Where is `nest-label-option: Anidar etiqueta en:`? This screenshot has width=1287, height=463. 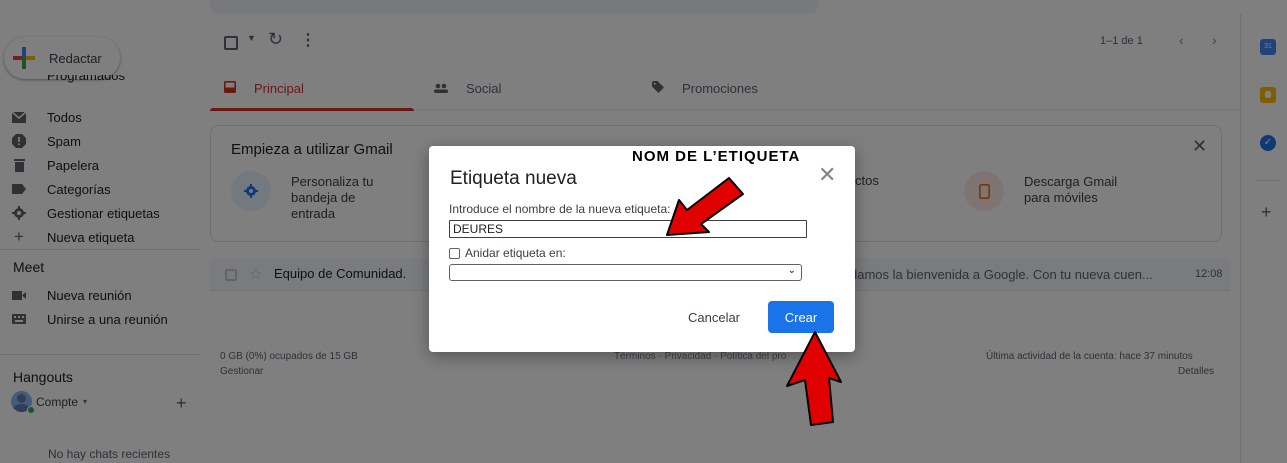
nest-label-option: Anidar etiqueta en: is located at coordinates (507, 253).